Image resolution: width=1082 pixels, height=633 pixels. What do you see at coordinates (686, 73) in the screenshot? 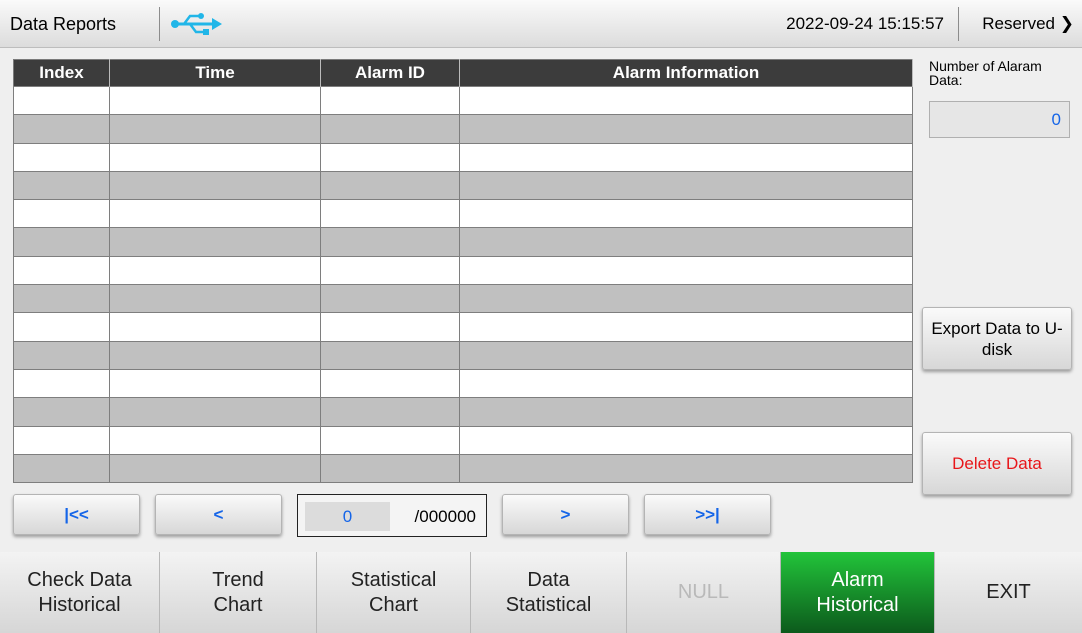
I see `column-header-alarm-information: Alarm Information` at bounding box center [686, 73].